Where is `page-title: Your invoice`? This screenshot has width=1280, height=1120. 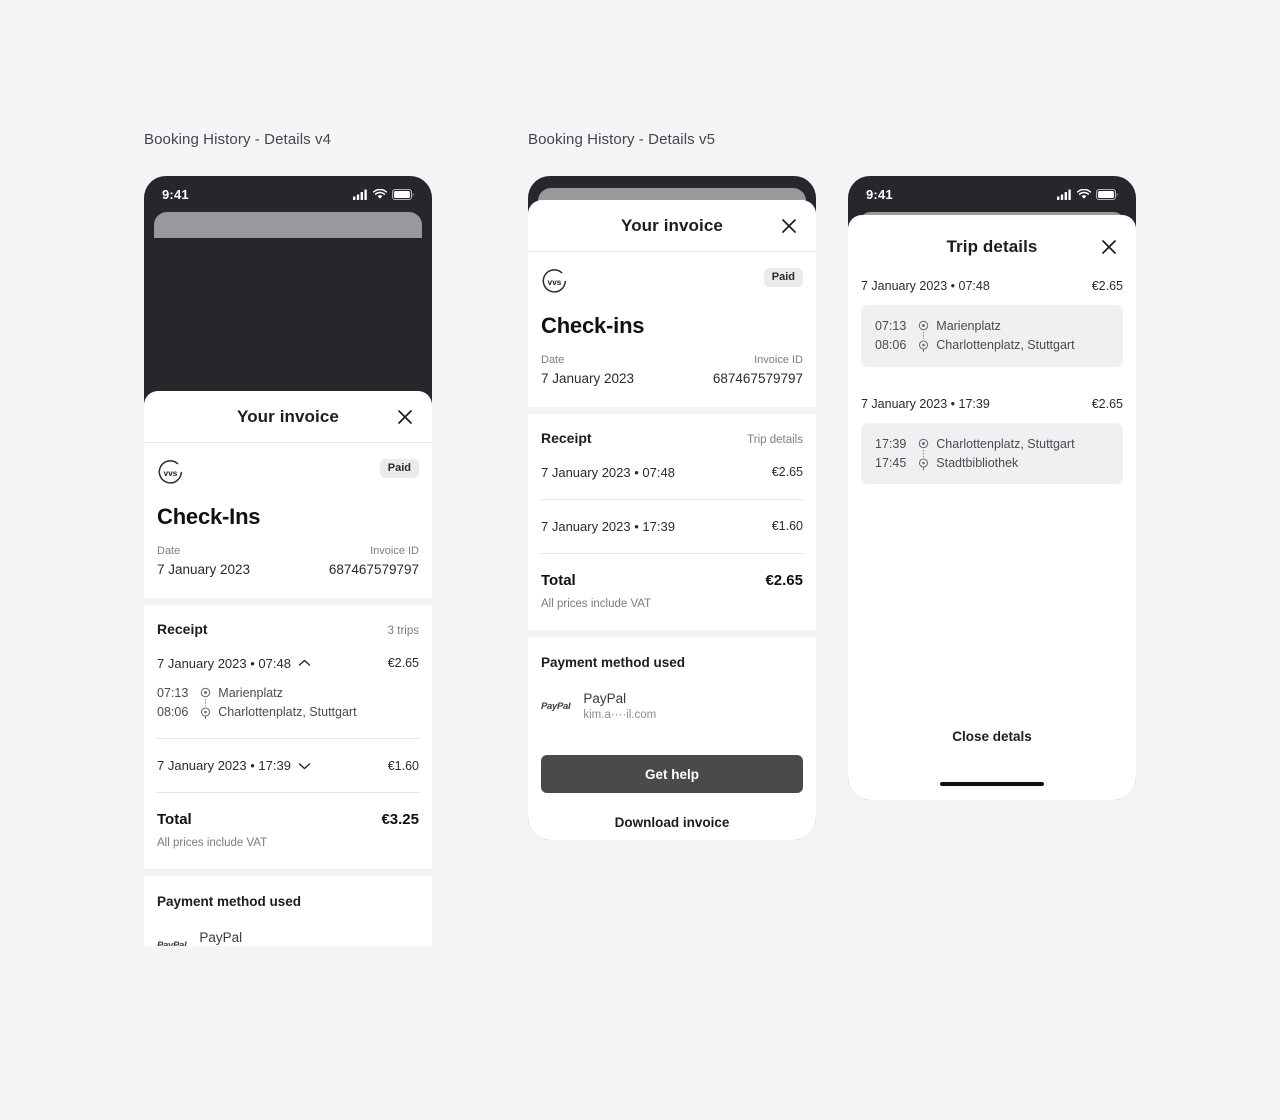 page-title: Your invoice is located at coordinates (672, 225).